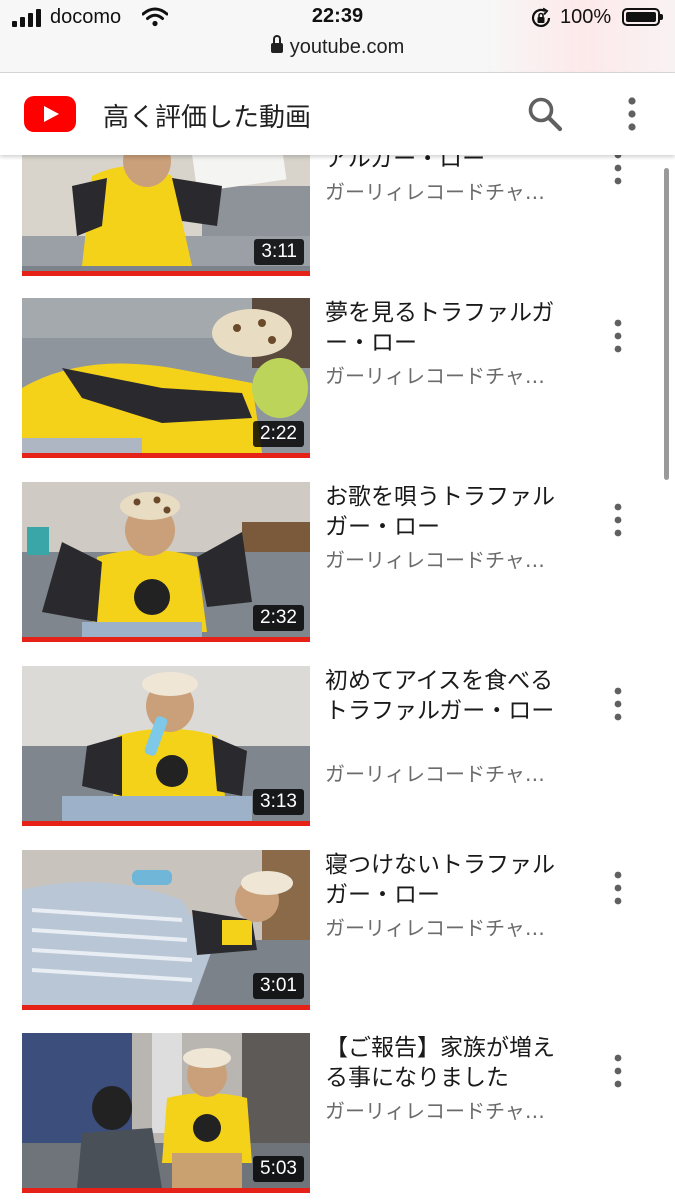  Describe the element at coordinates (586, 17) in the screenshot. I see `battery-percentage: 100%` at that location.